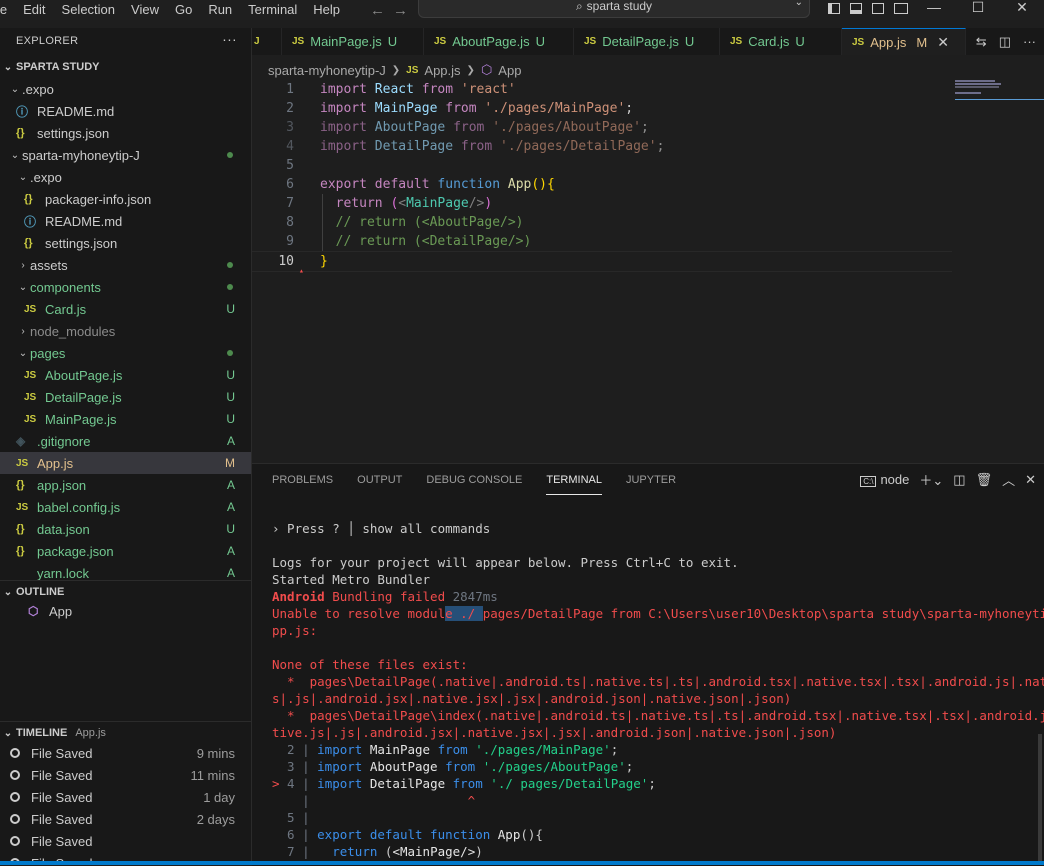 The image size is (1044, 866). I want to click on panel-tab-output: OUTPUT, so click(379, 483).